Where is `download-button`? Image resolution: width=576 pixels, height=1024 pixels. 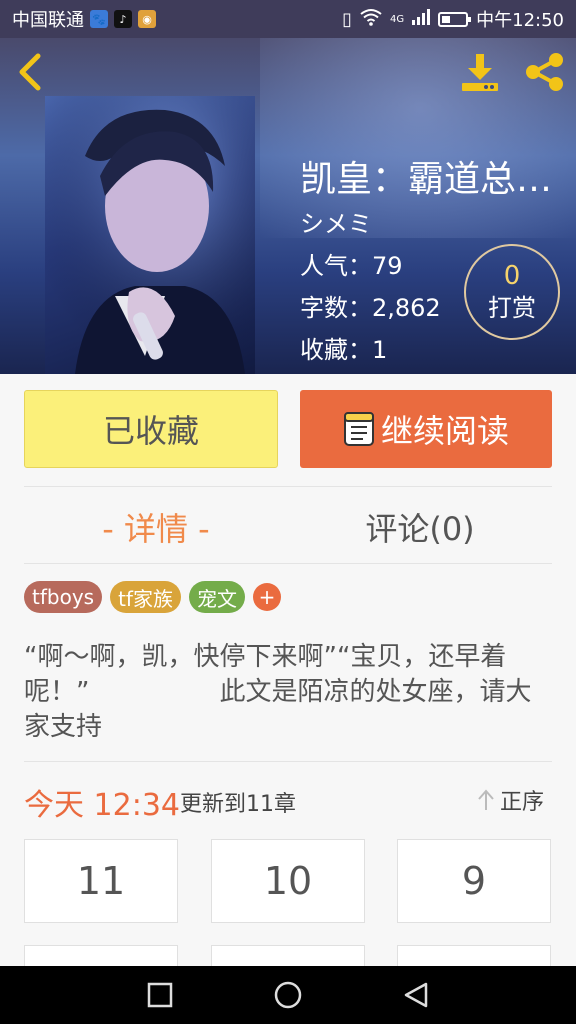 download-button is located at coordinates (480, 72).